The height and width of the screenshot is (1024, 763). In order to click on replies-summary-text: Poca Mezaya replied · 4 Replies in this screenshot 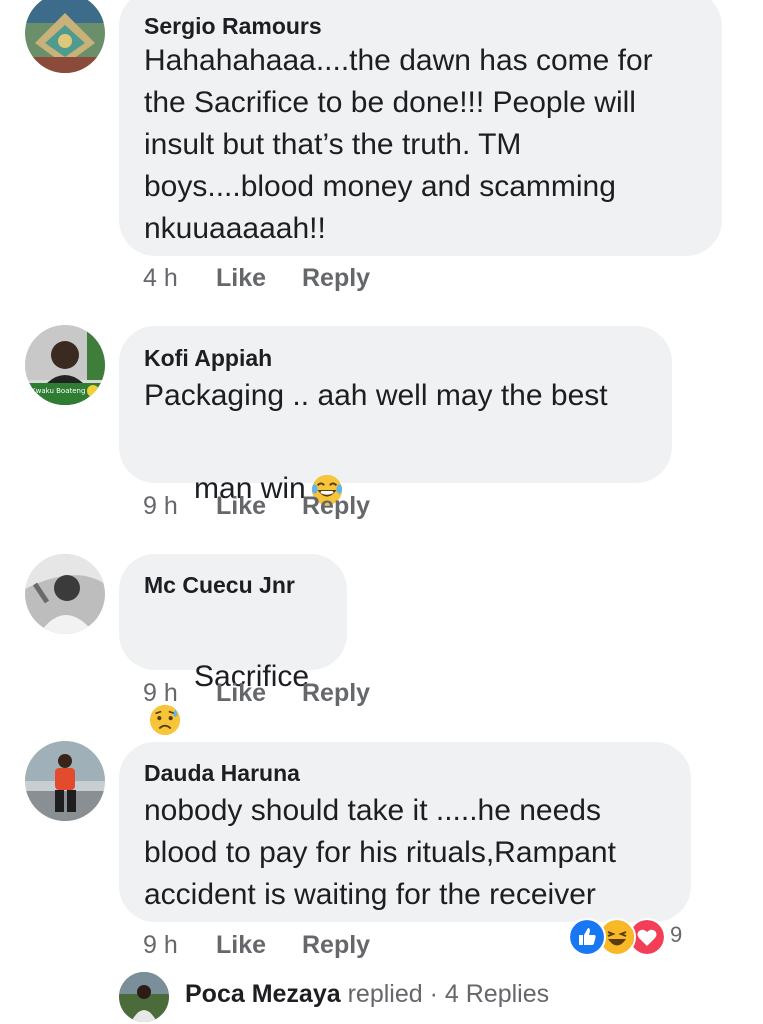, I will do `click(367, 994)`.